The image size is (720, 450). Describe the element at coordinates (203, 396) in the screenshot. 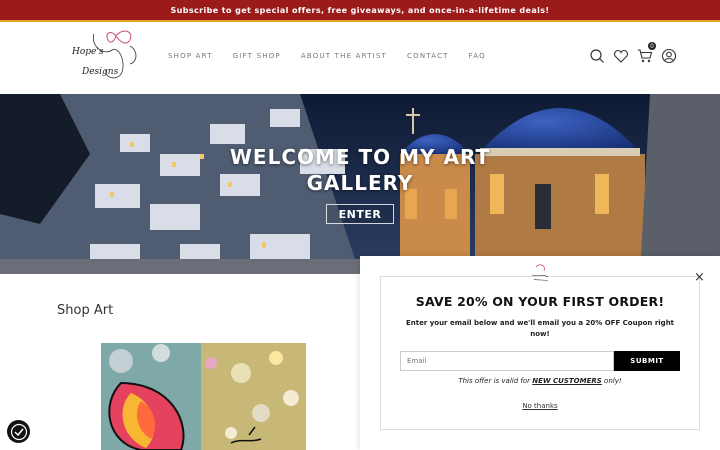

I see `product-image-butterfly` at that location.